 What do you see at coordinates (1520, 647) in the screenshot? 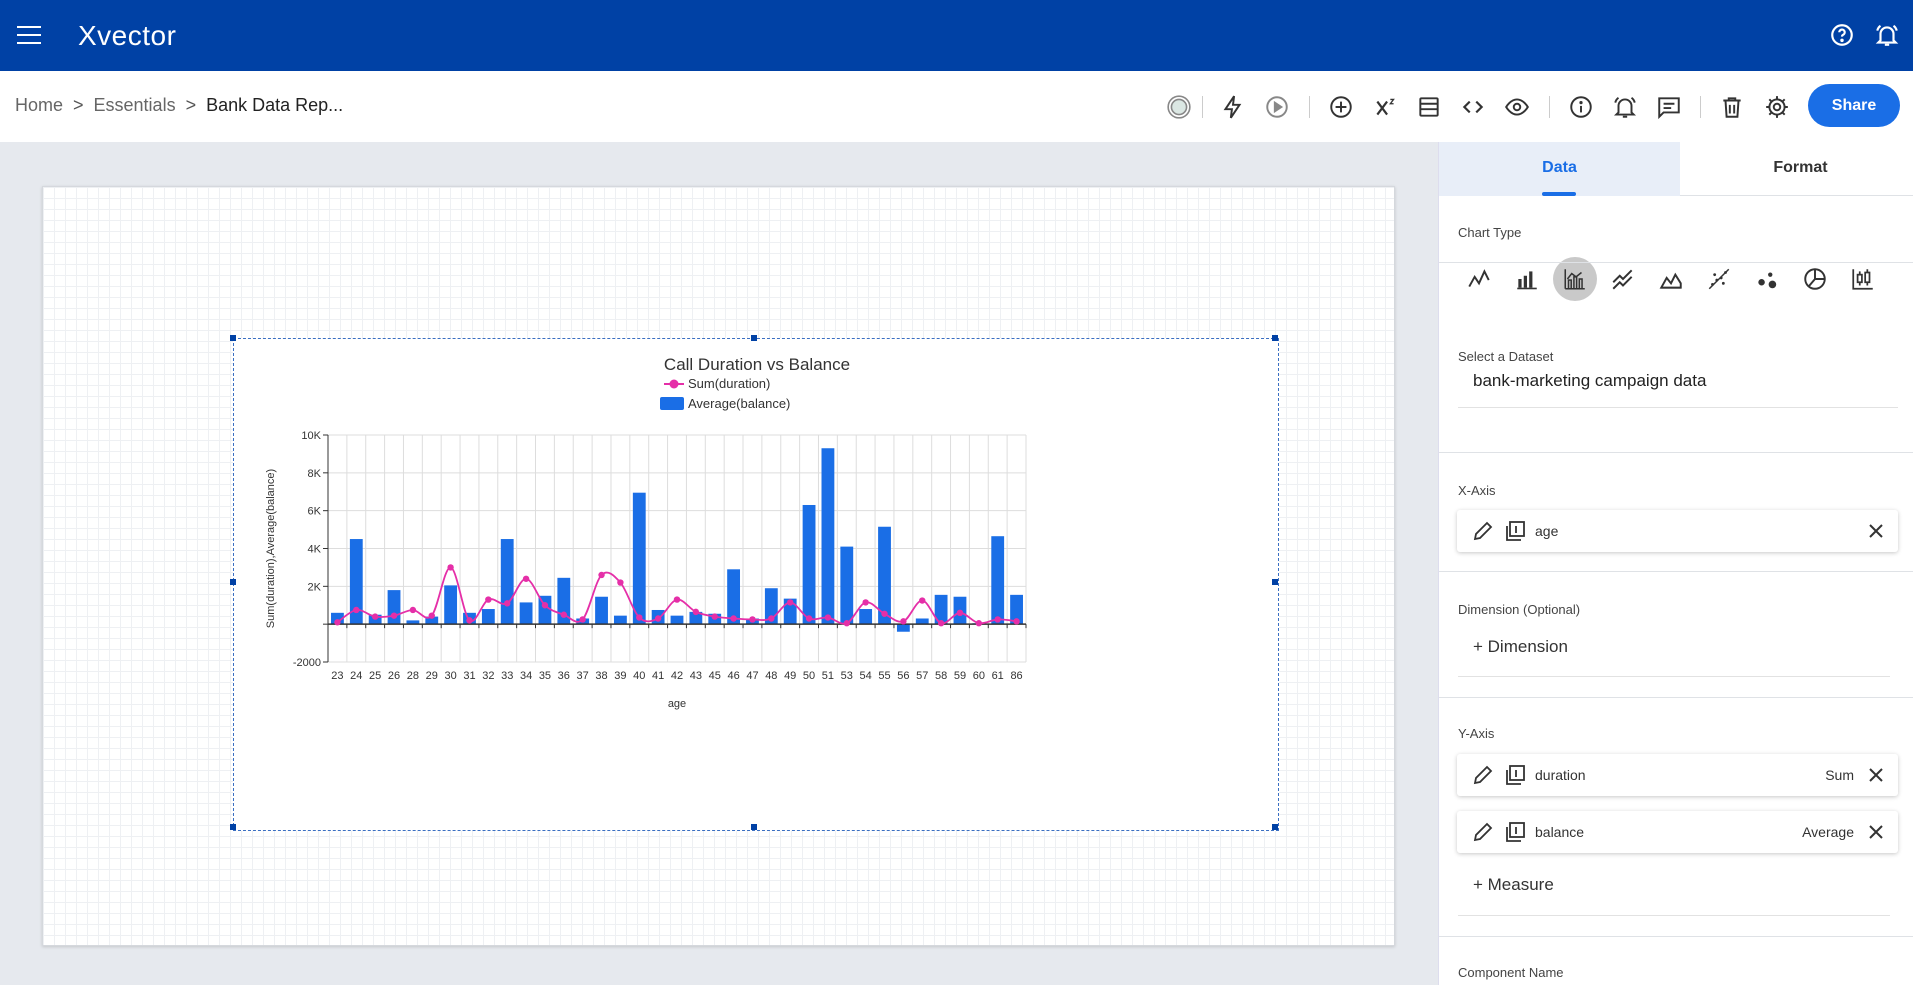
I see `add-dimension-button: + Dimension` at bounding box center [1520, 647].